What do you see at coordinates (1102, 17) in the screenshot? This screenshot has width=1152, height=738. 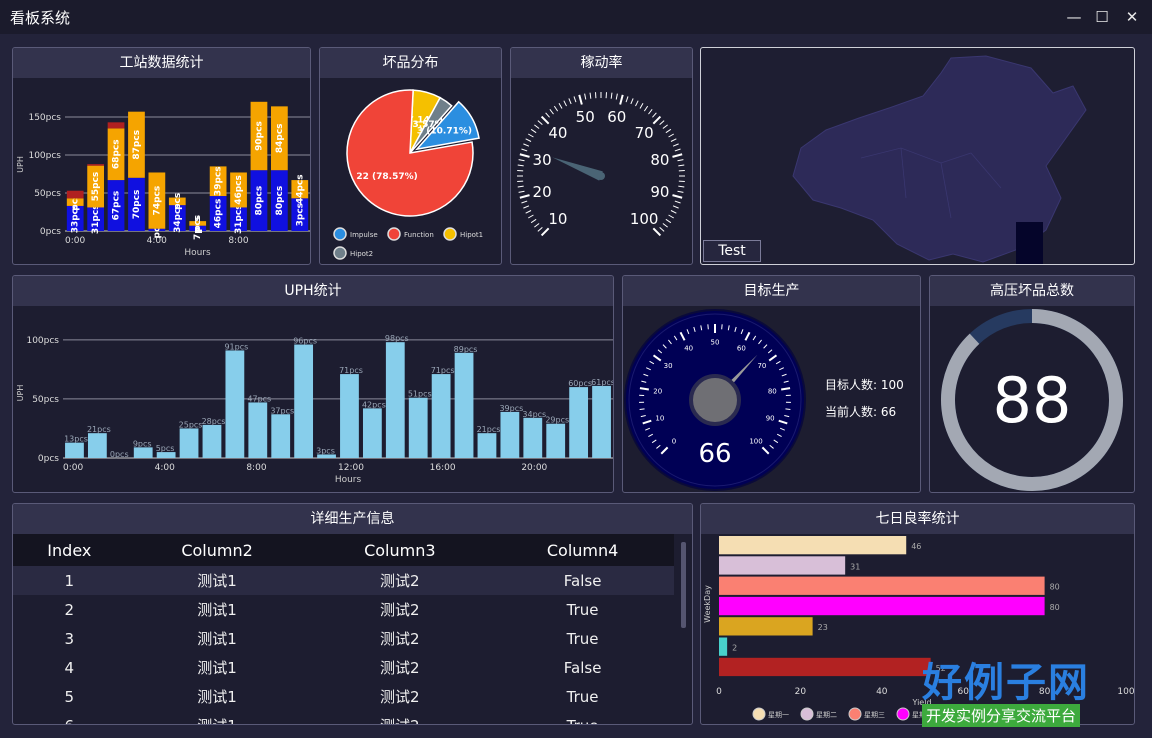 I see `maximize-button: ☐` at bounding box center [1102, 17].